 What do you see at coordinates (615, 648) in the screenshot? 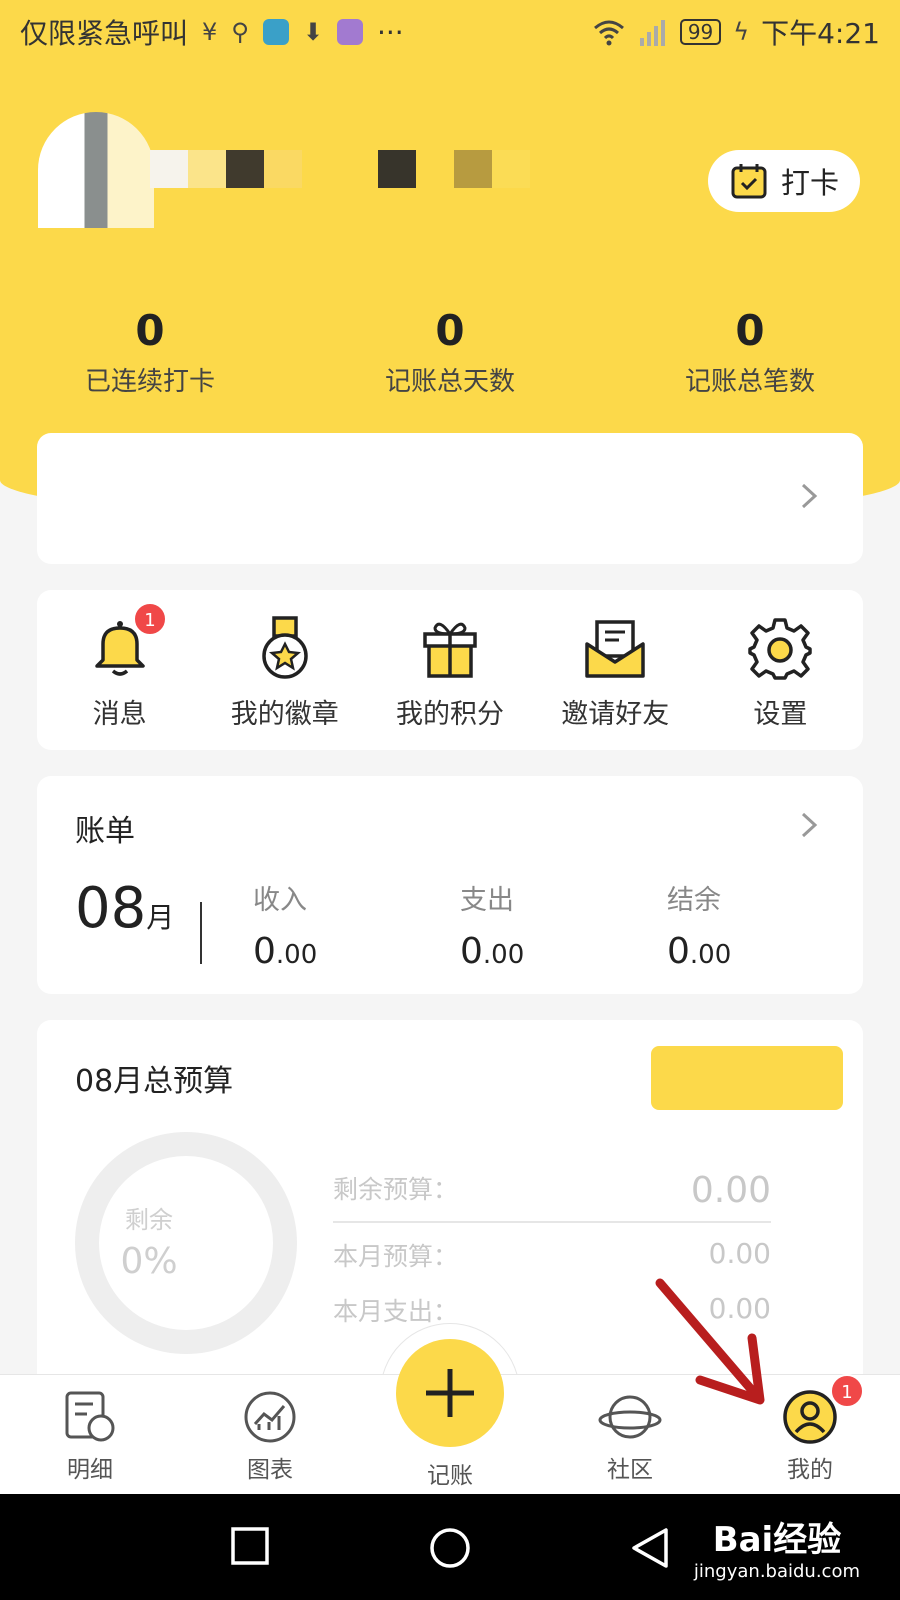
I see `envelope-icon` at bounding box center [615, 648].